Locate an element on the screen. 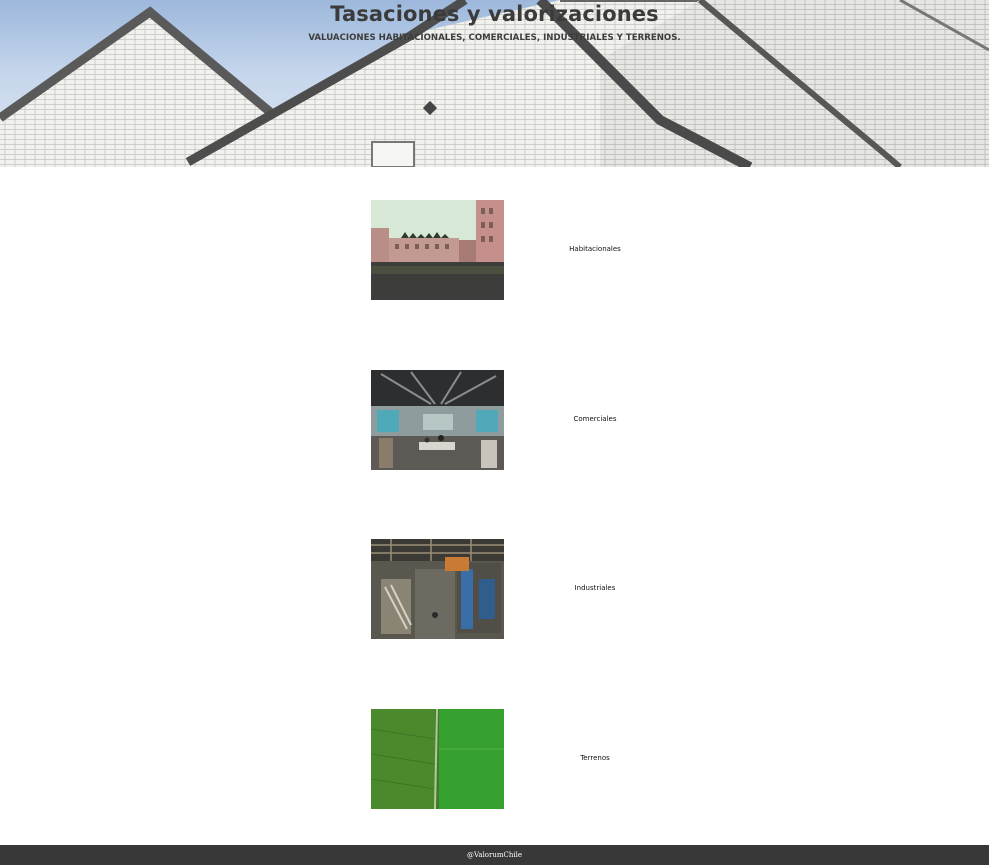 The image size is (989, 865). category-industriales: Industriales is located at coordinates (596, 589).